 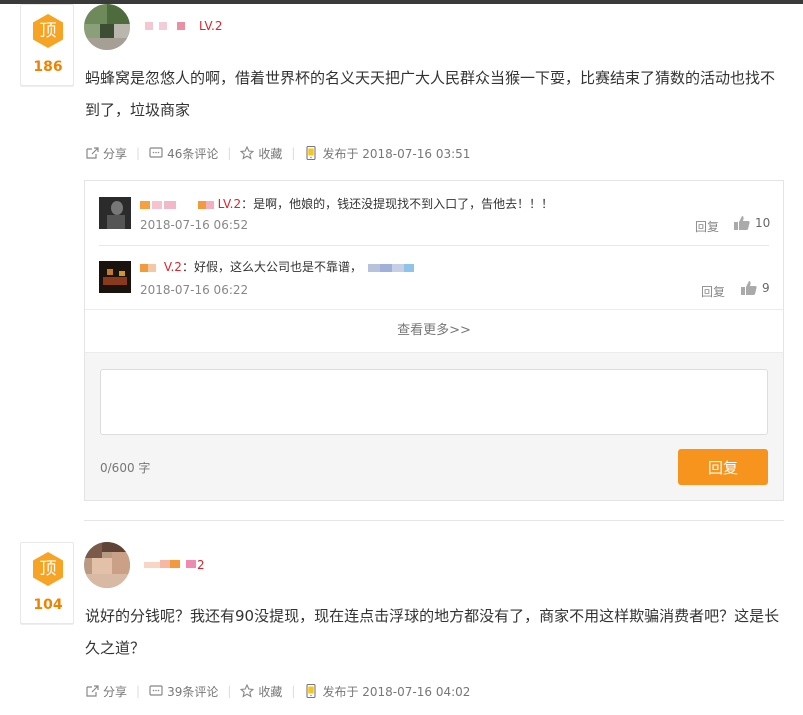 What do you see at coordinates (434, 277) in the screenshot?
I see `reply-item: V.2：好假，这么大公司也是不靠谱， 2018-07-16 06:22 回复 9` at bounding box center [434, 277].